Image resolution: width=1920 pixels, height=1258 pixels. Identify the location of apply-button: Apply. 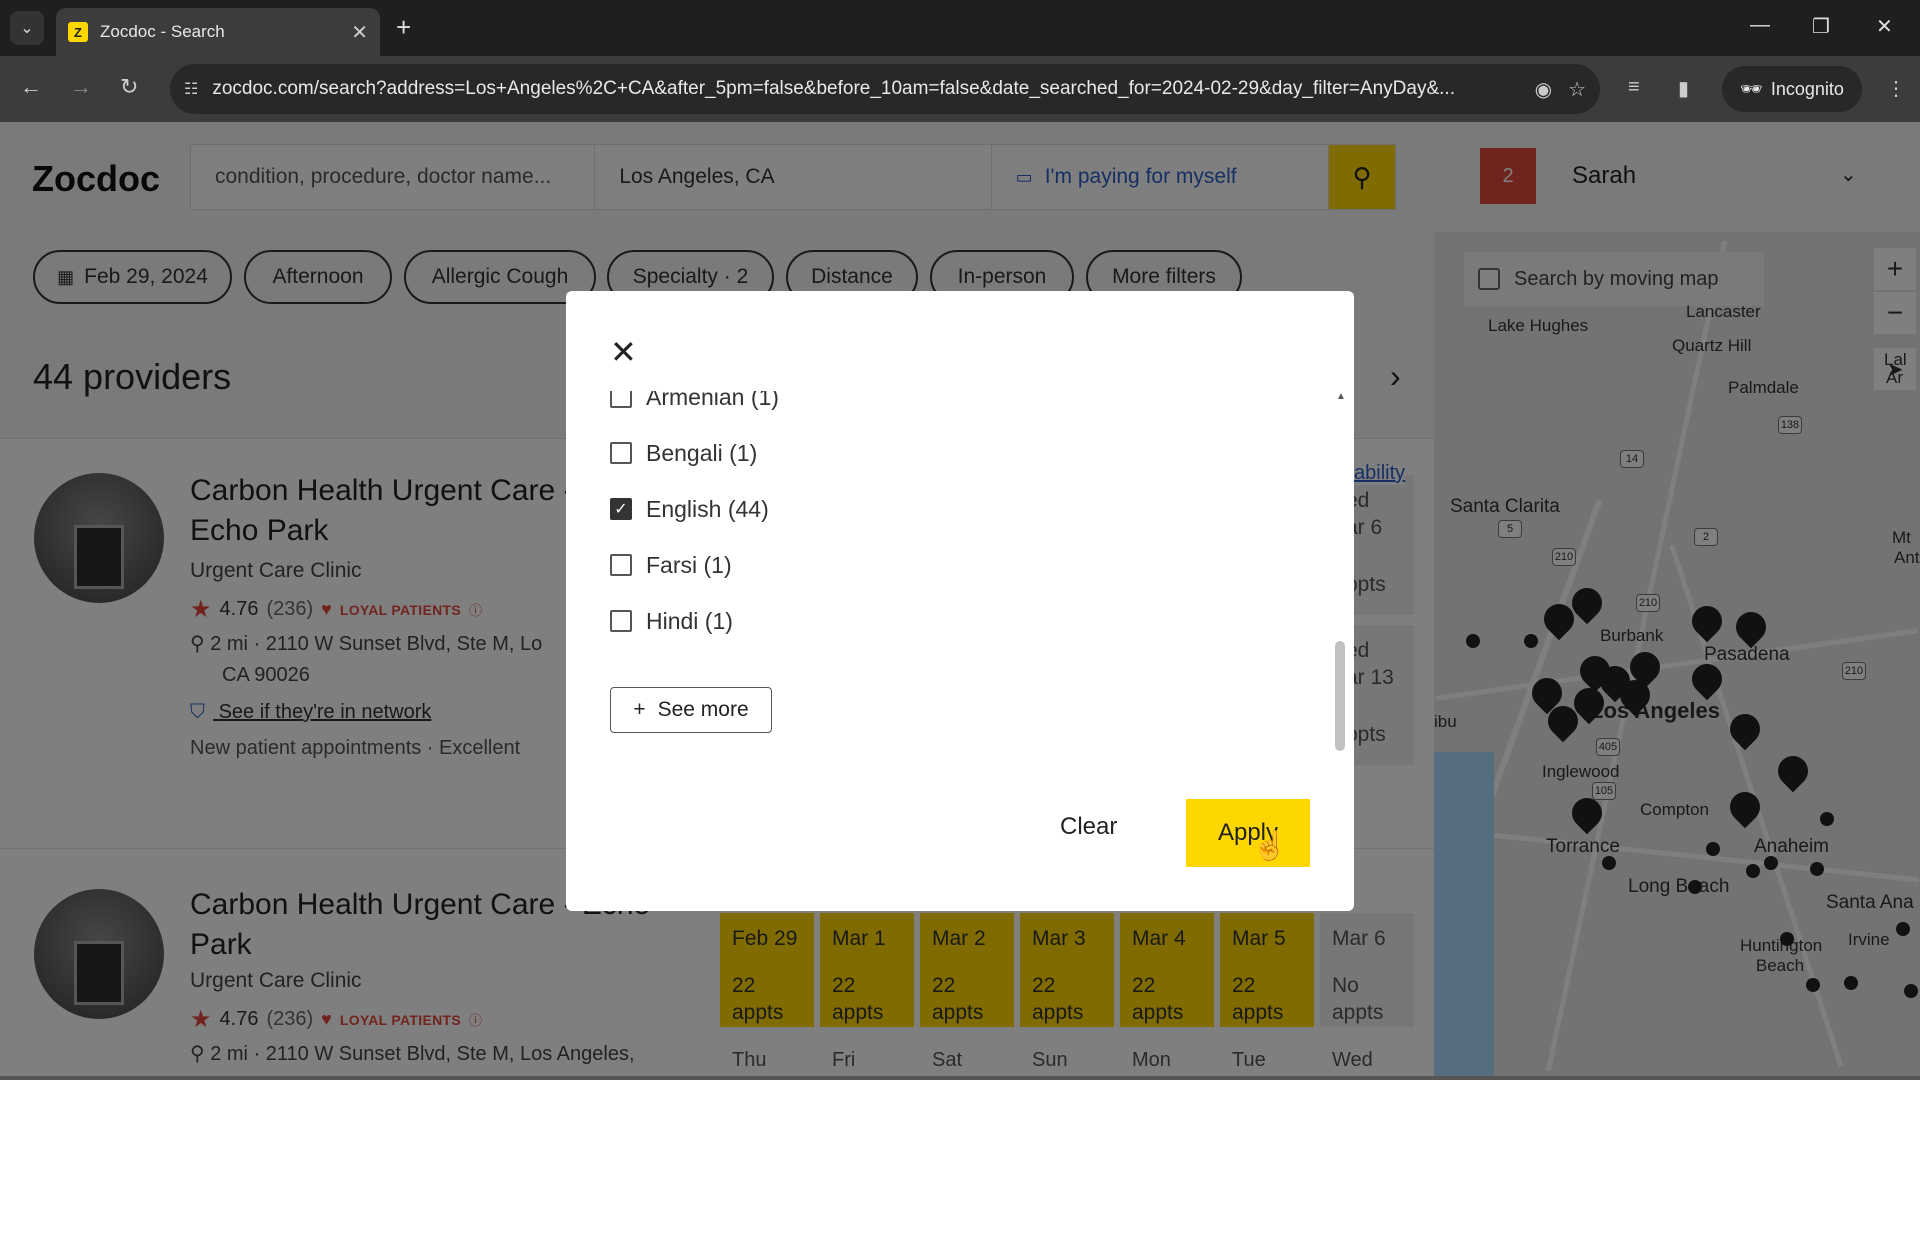
(1248, 833).